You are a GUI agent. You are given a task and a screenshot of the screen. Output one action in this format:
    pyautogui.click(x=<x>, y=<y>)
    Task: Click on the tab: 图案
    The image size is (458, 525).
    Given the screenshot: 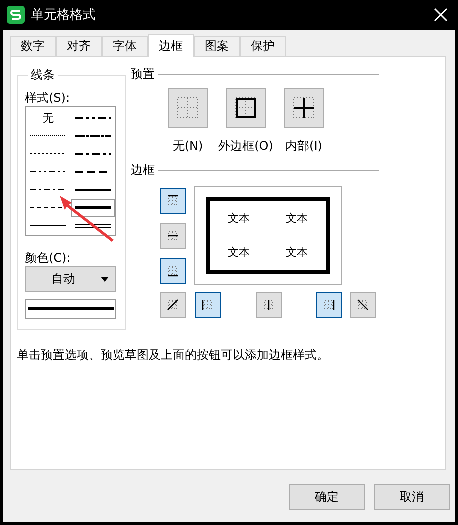 What is the action you would take?
    pyautogui.click(x=217, y=46)
    